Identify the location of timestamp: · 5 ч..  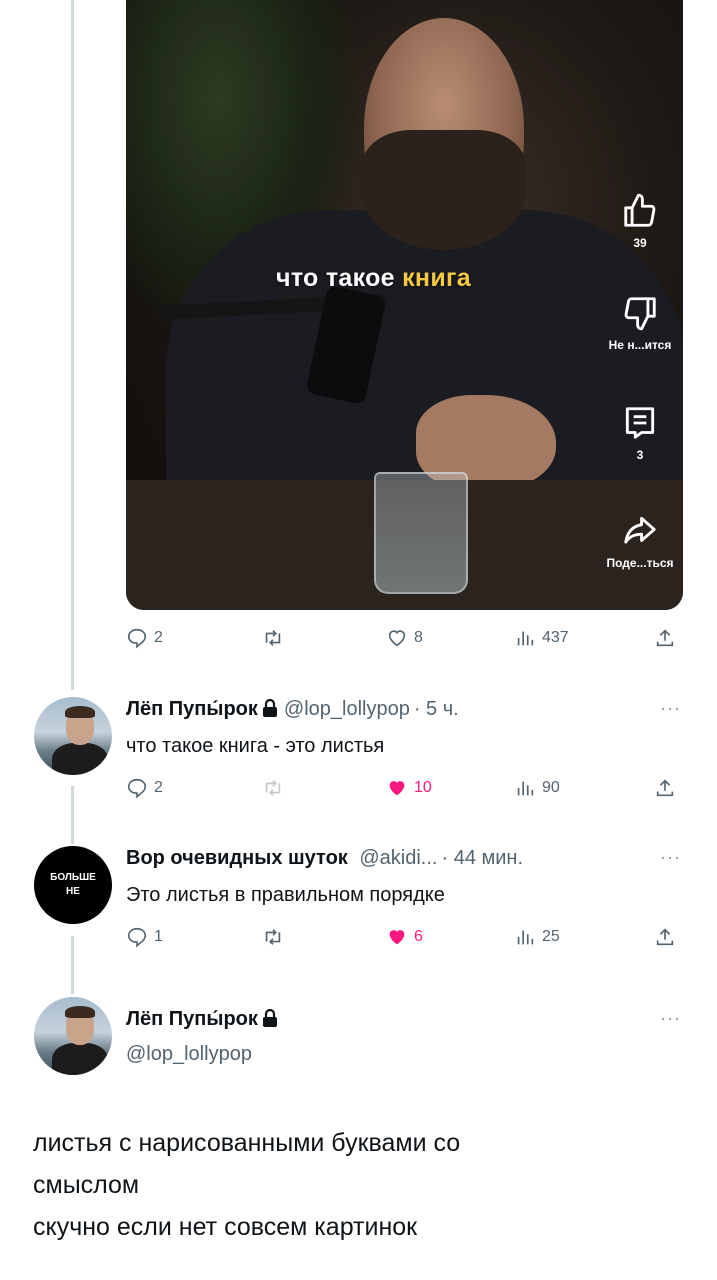
(436, 709).